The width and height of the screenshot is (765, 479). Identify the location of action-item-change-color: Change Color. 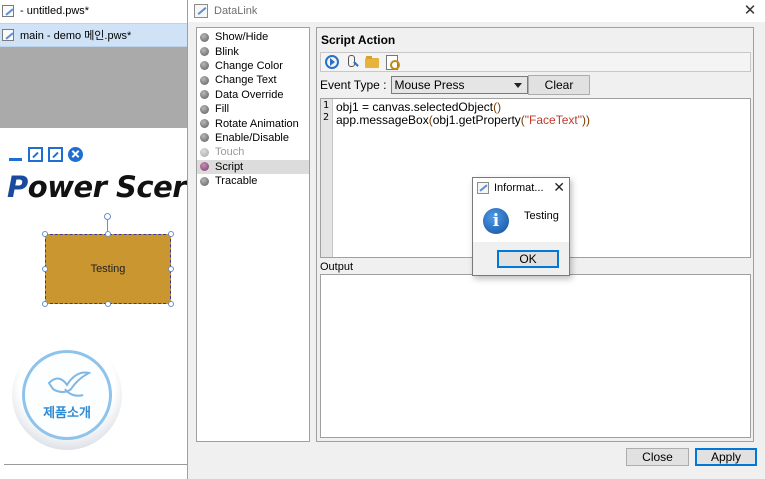
(253, 66).